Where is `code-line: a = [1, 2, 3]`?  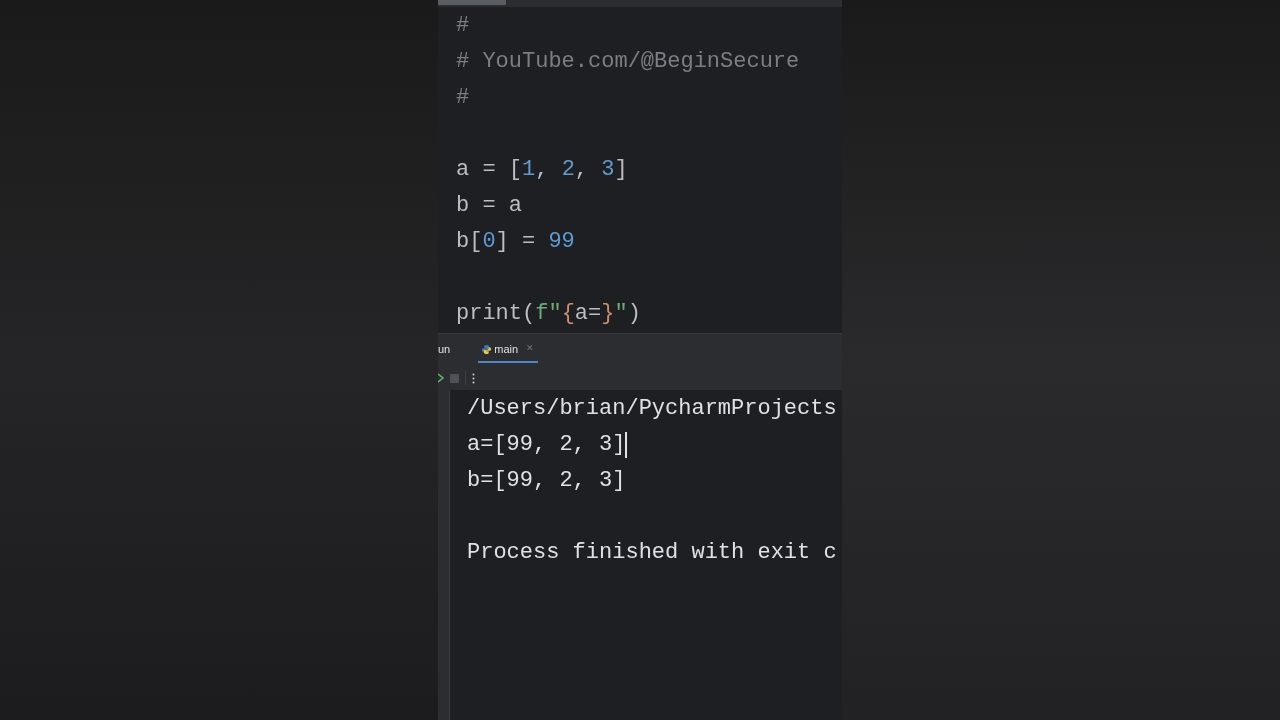 code-line: a = [1, 2, 3] is located at coordinates (542, 169).